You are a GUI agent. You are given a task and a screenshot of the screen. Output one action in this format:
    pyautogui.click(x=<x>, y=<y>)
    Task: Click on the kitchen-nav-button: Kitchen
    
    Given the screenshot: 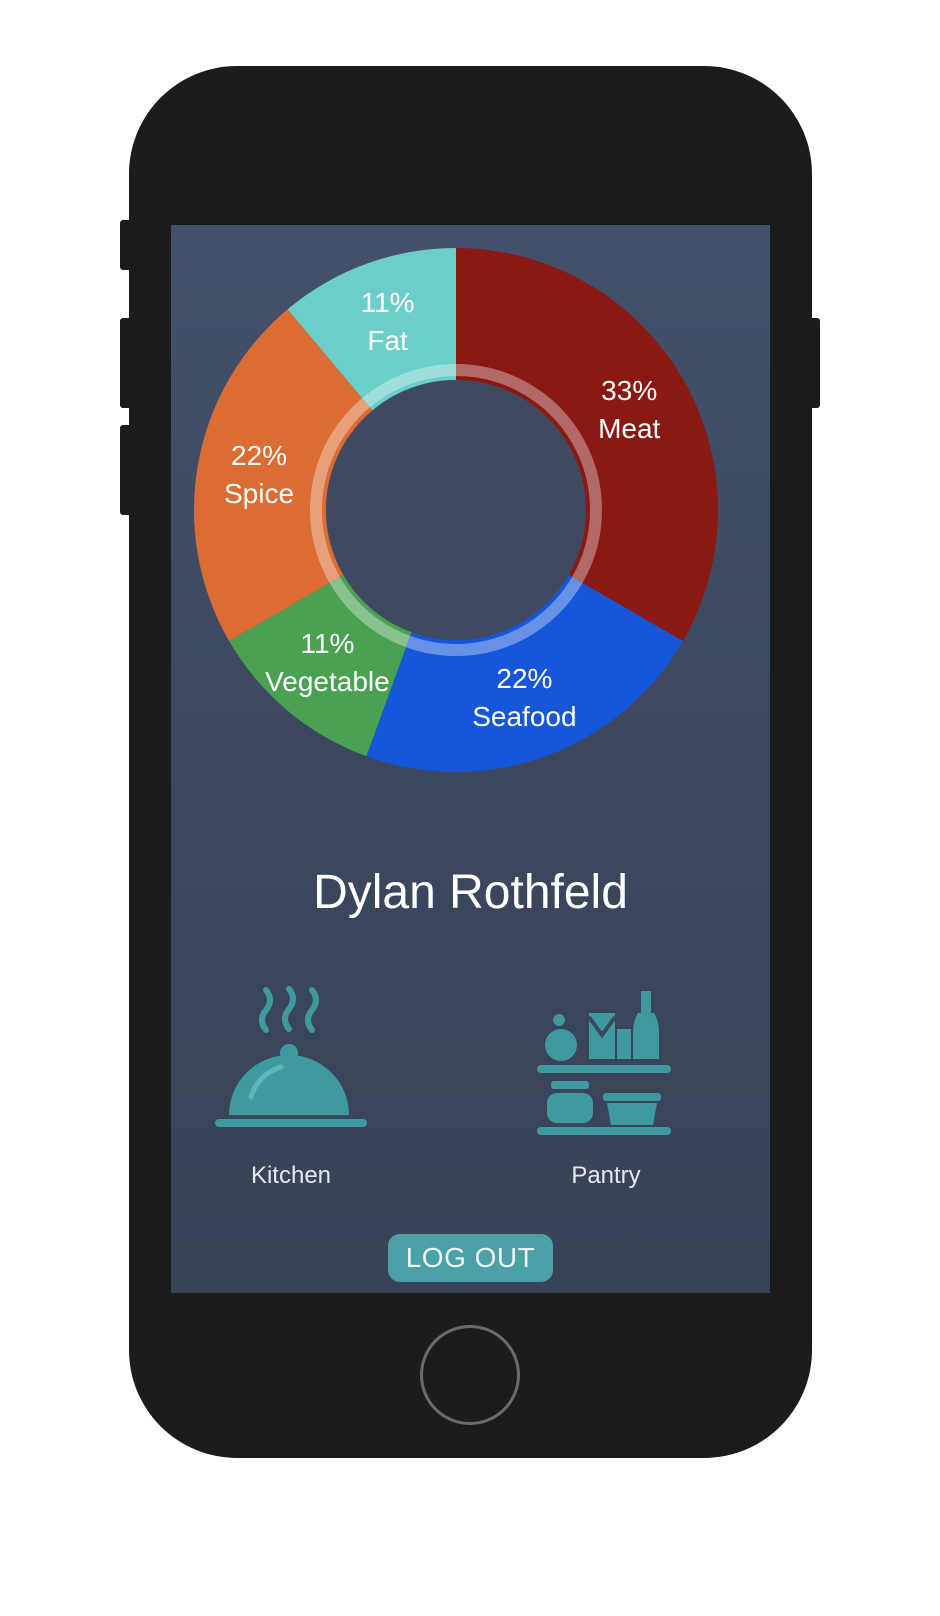 What is the action you would take?
    pyautogui.click(x=291, y=1087)
    